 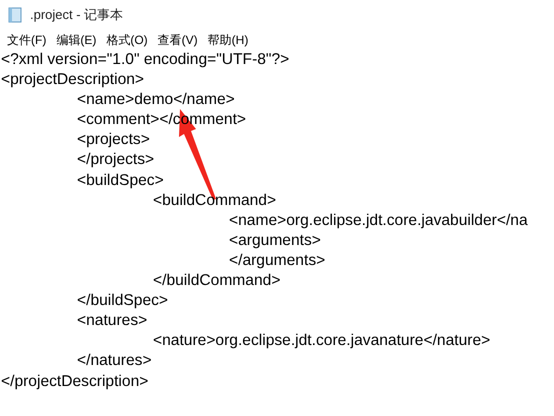 I want to click on window-title: .project - 记事本, so click(x=77, y=15).